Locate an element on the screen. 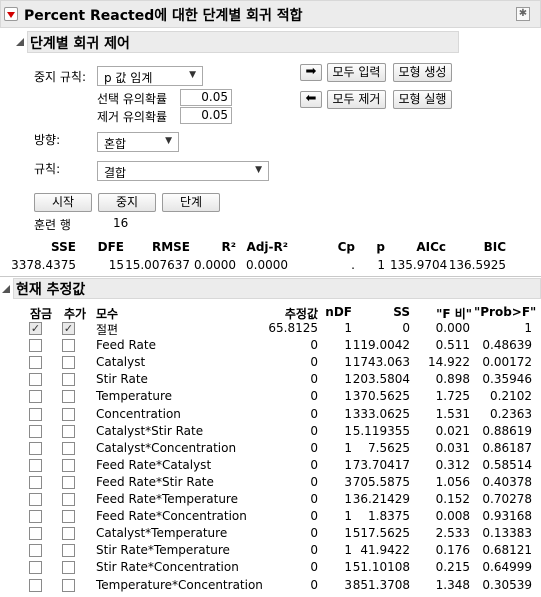  ss-value: 1.8375 is located at coordinates (389, 516).